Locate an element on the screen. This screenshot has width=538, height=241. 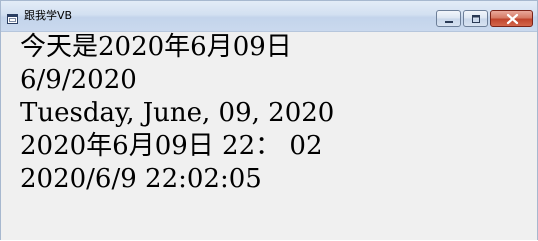
output-line-date-chinese: 今天是2020年6月09日 is located at coordinates (156, 47).